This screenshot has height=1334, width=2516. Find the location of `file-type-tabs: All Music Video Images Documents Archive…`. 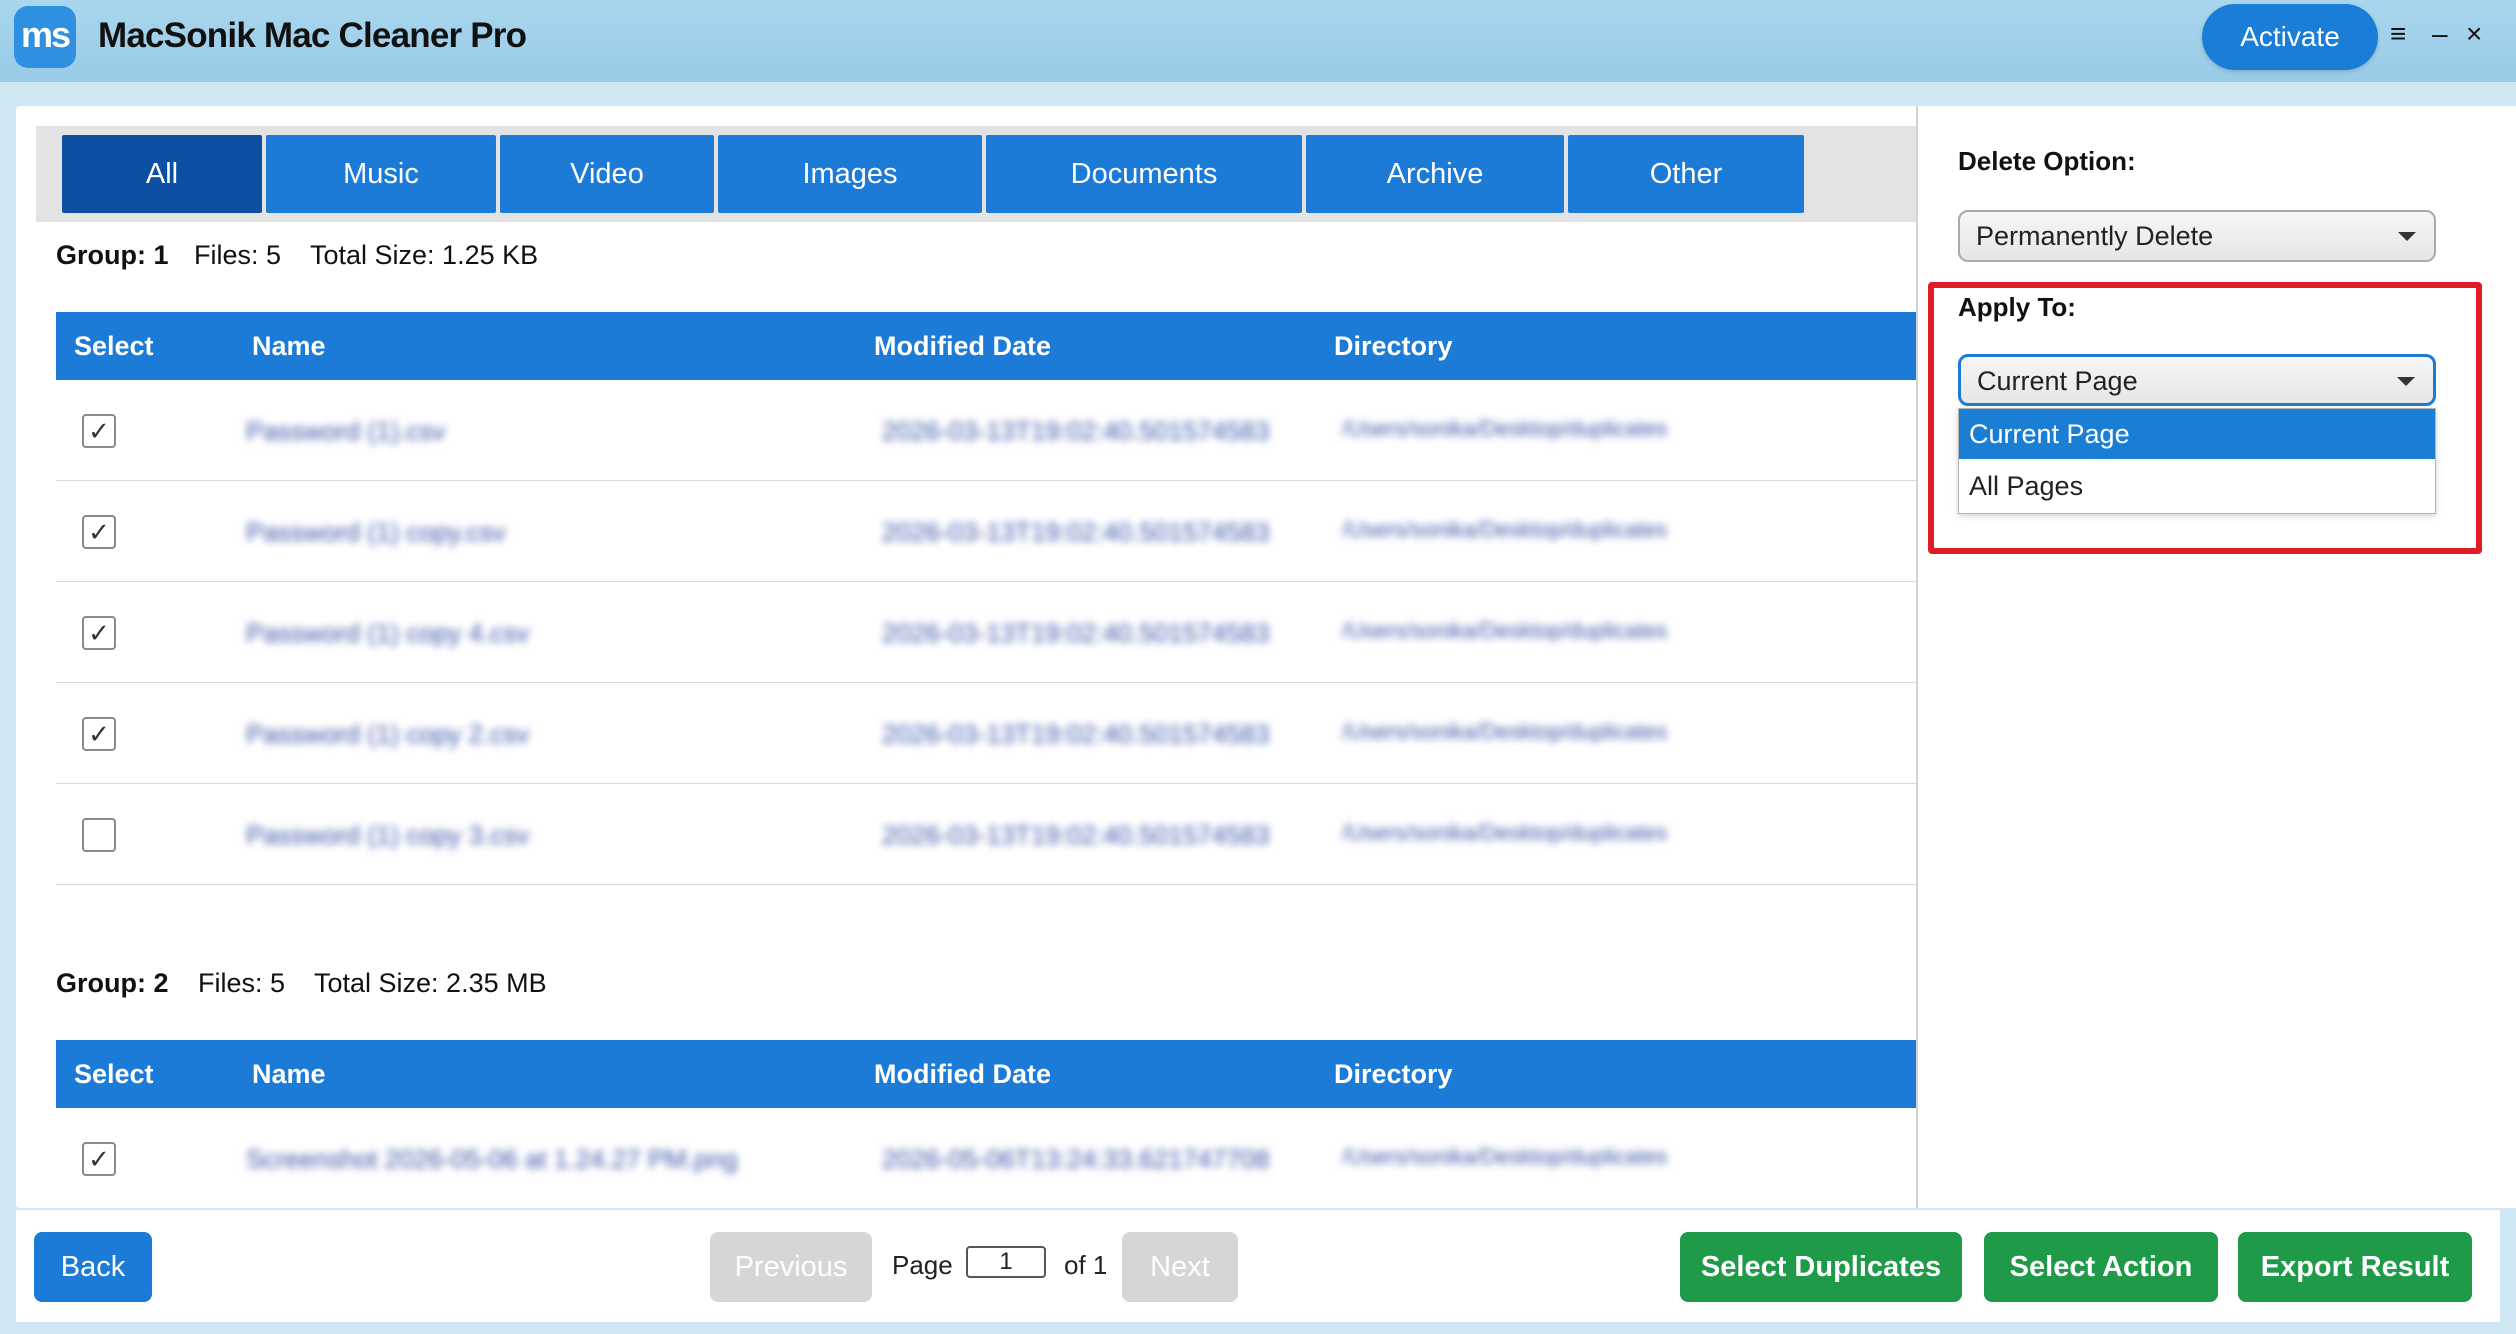

file-type-tabs: All Music Video Images Documents Archive… is located at coordinates (981, 174).